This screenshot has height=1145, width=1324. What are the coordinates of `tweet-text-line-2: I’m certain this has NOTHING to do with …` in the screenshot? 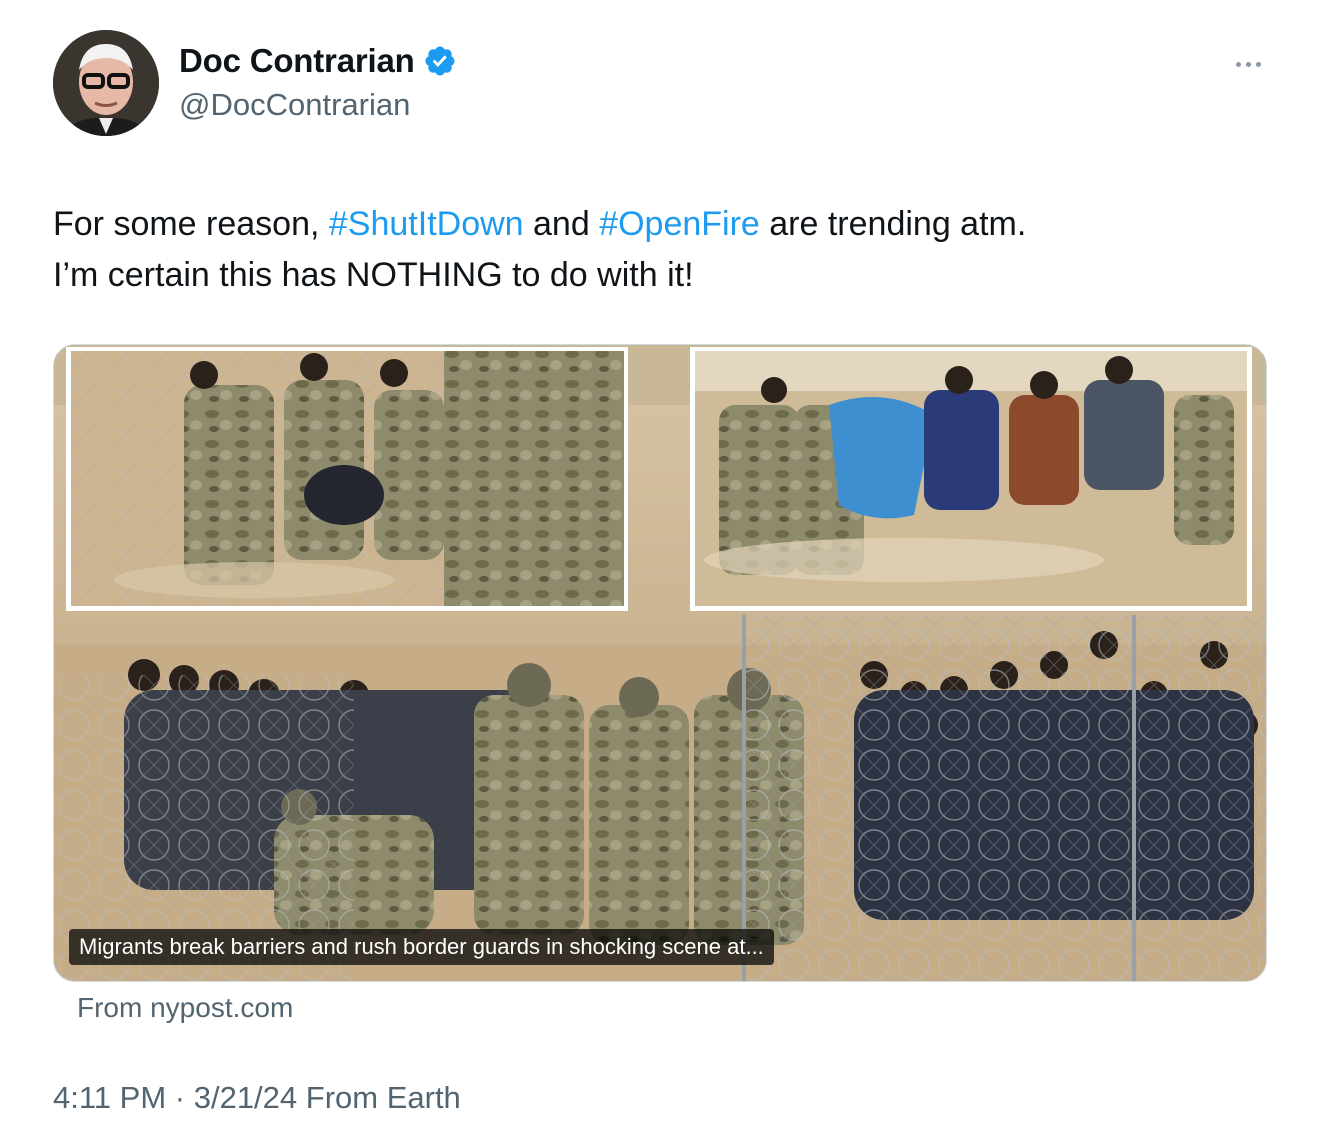 It's located at (373, 275).